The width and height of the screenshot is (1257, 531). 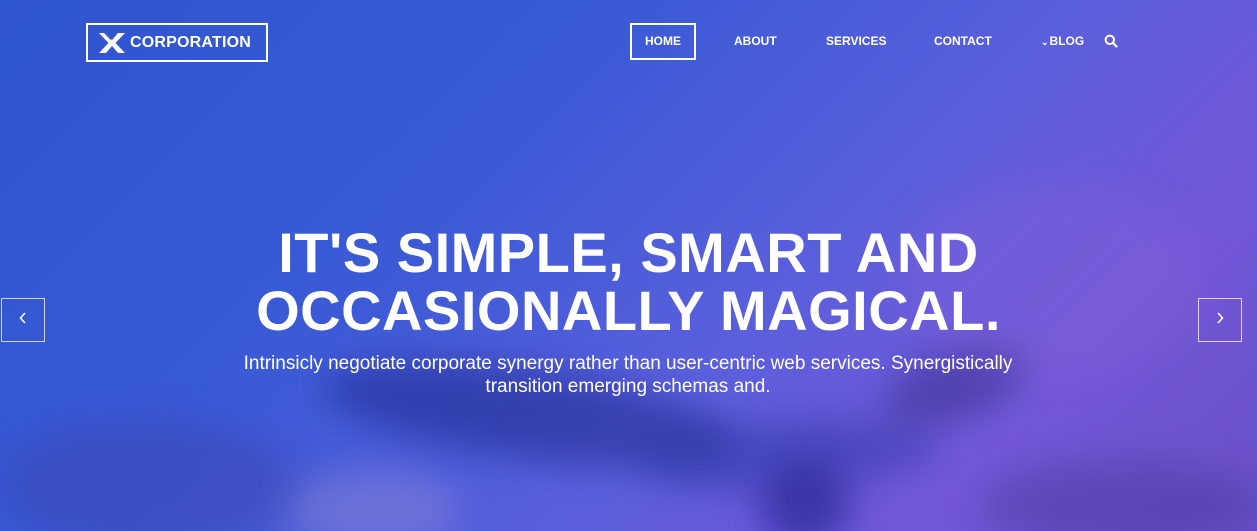 I want to click on chevron-left-icon, so click(x=23, y=320).